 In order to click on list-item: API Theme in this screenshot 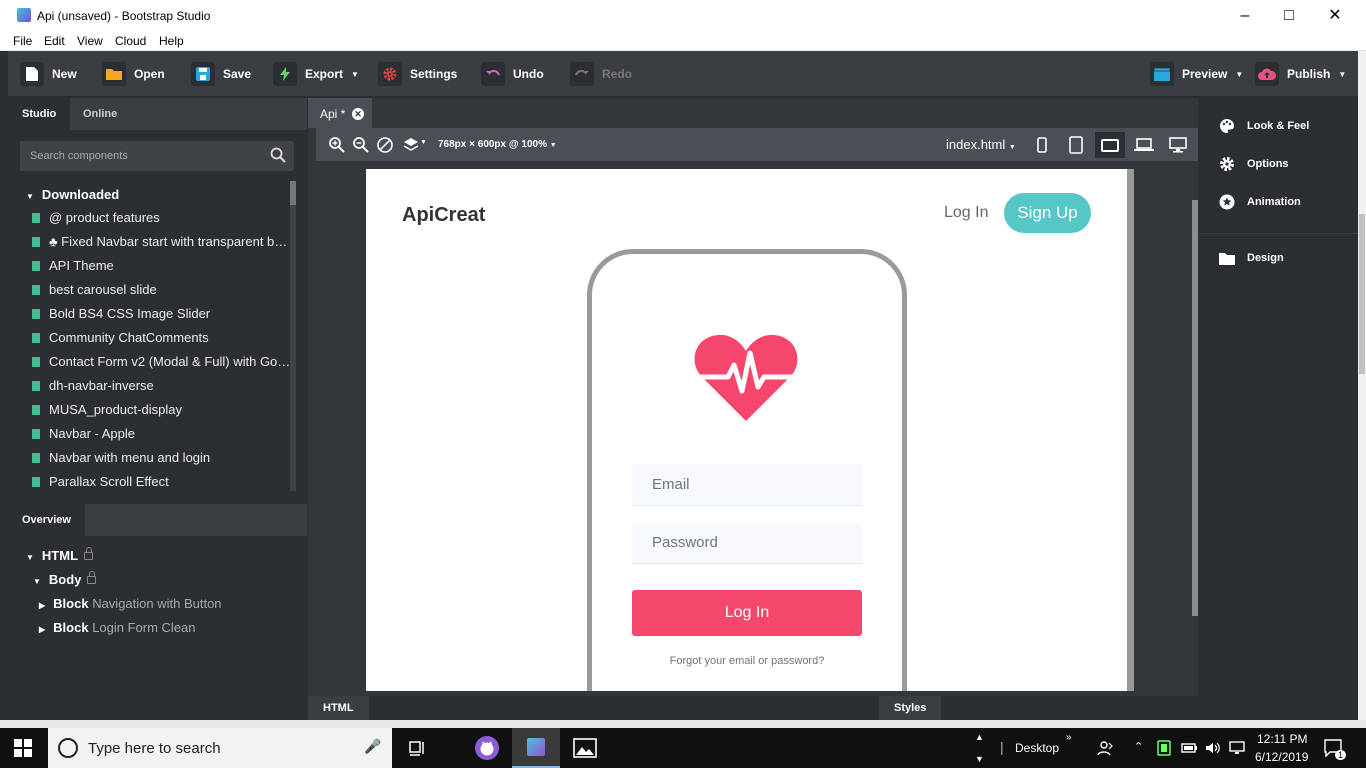, I will do `click(150, 266)`.